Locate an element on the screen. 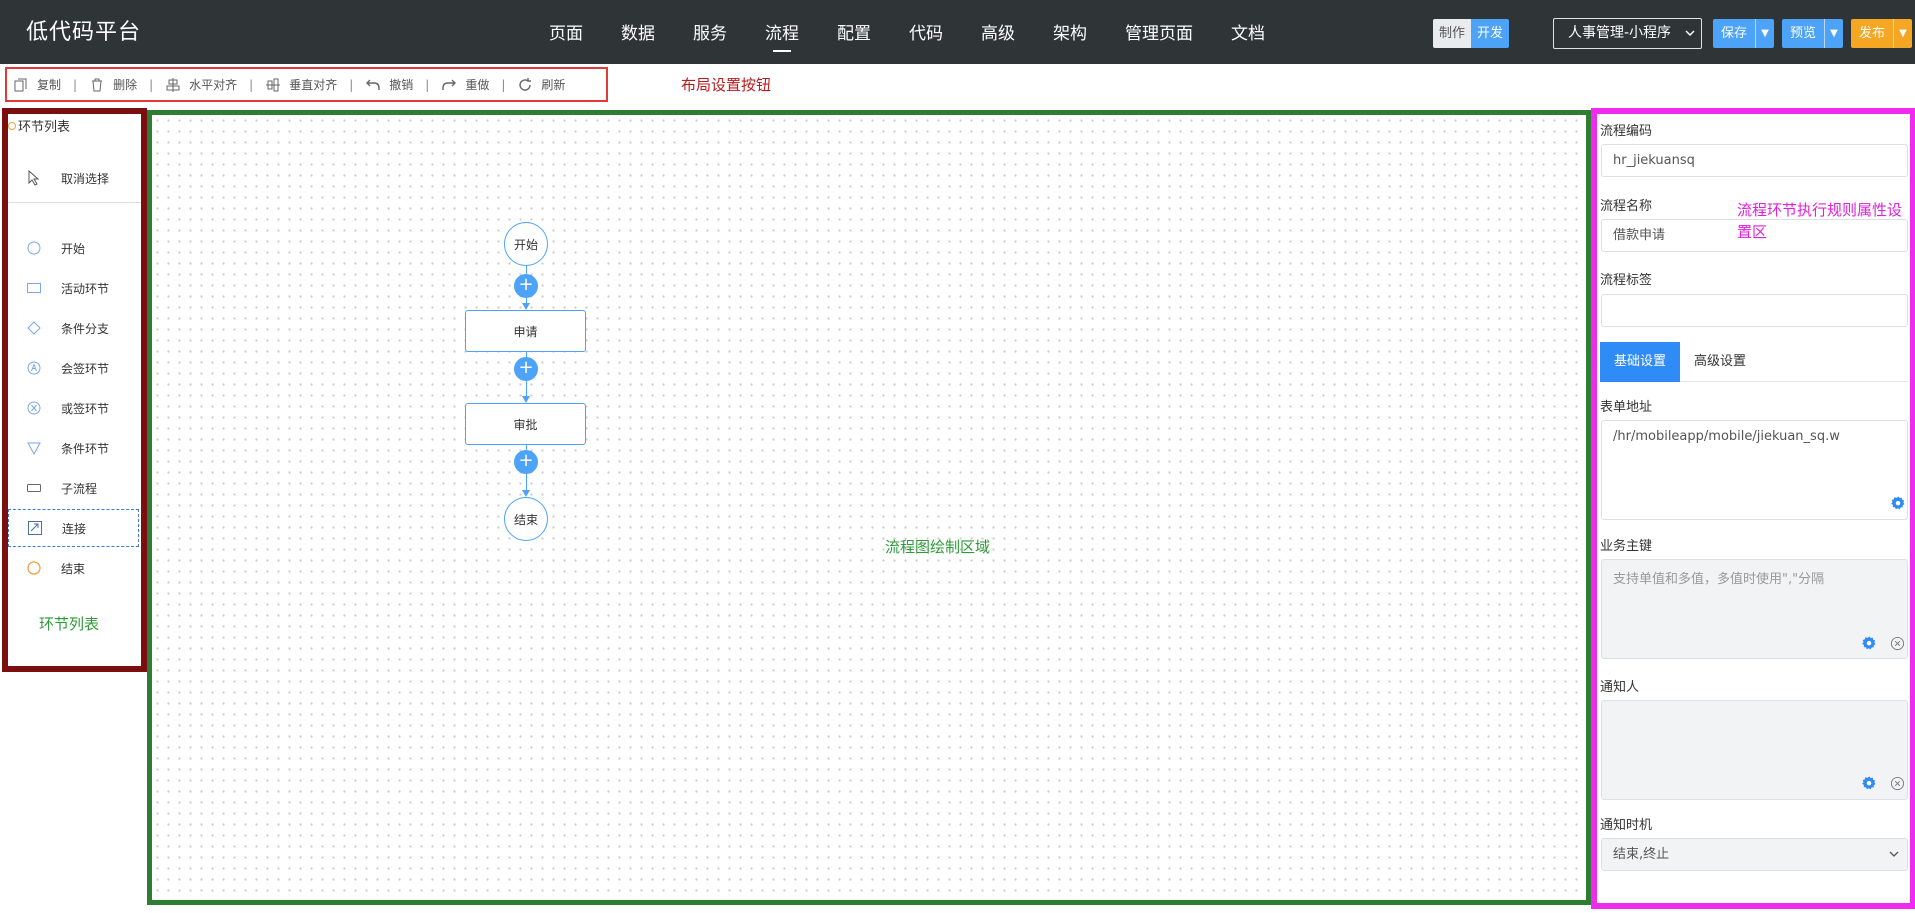 The image size is (1915, 913). notify-time-select: 结束,终止 is located at coordinates (1754, 854).